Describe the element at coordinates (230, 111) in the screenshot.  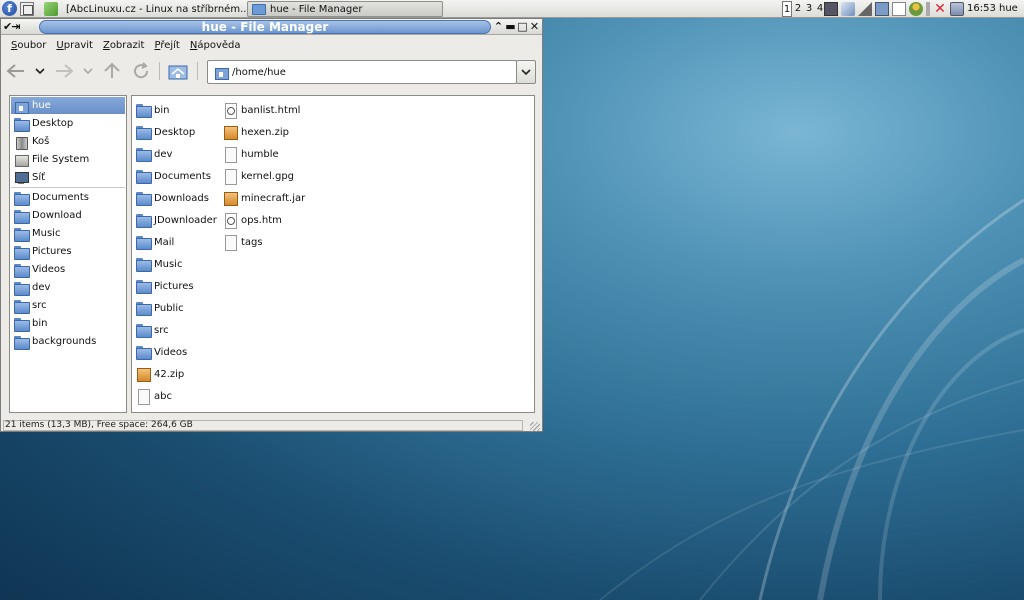
I see `html-file-icon` at that location.